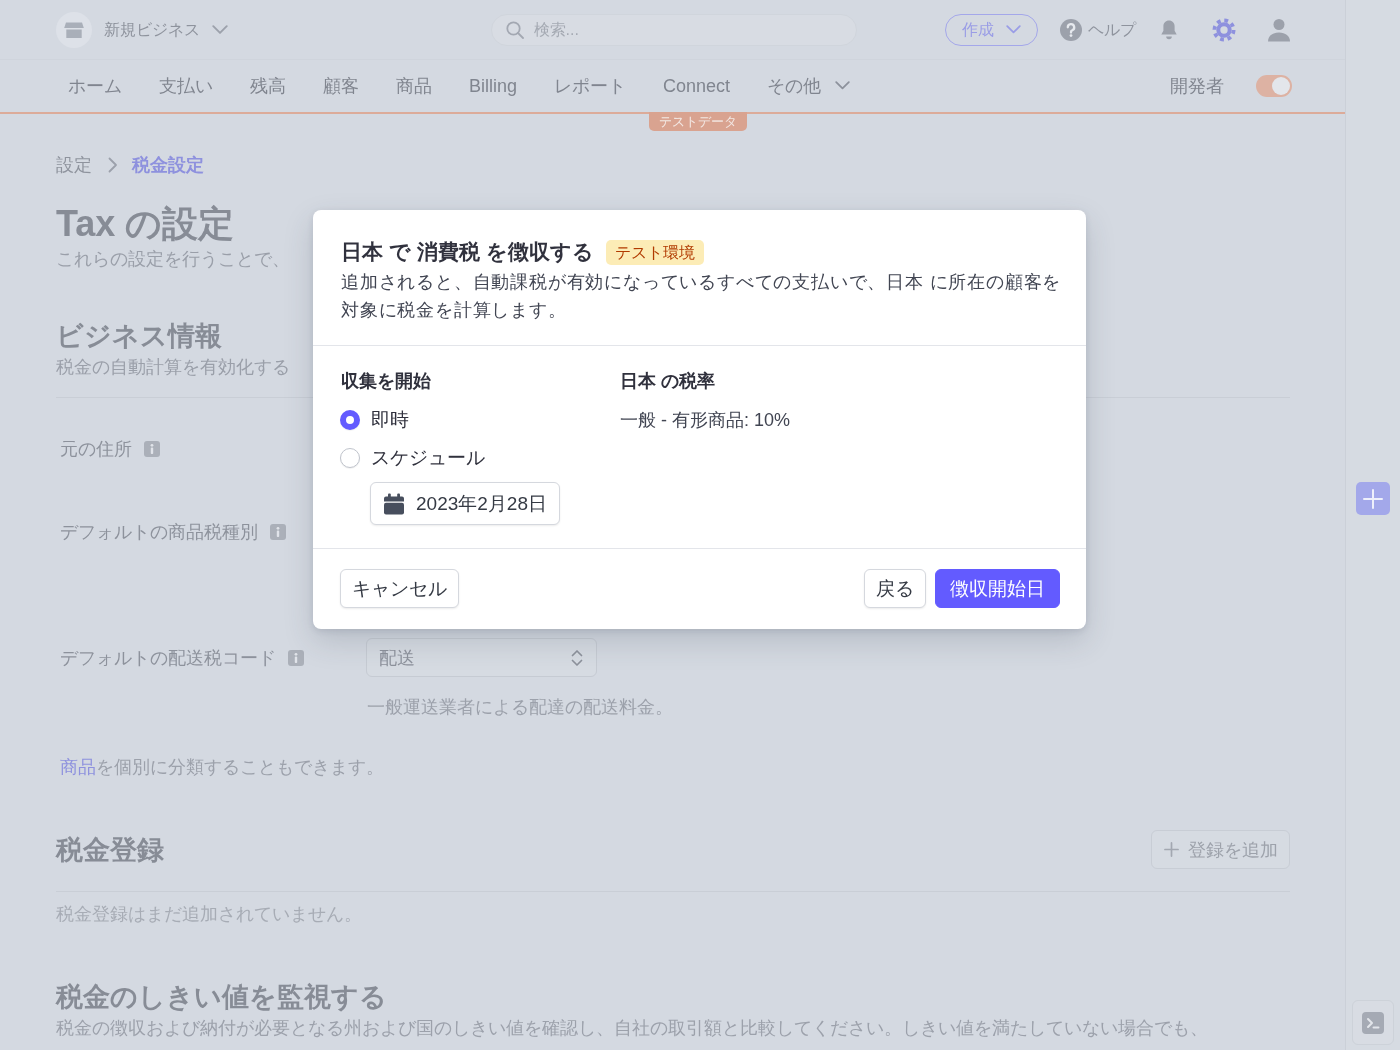 This screenshot has width=1400, height=1050. Describe the element at coordinates (809, 86) in the screenshot. I see `nav-link: その他` at that location.